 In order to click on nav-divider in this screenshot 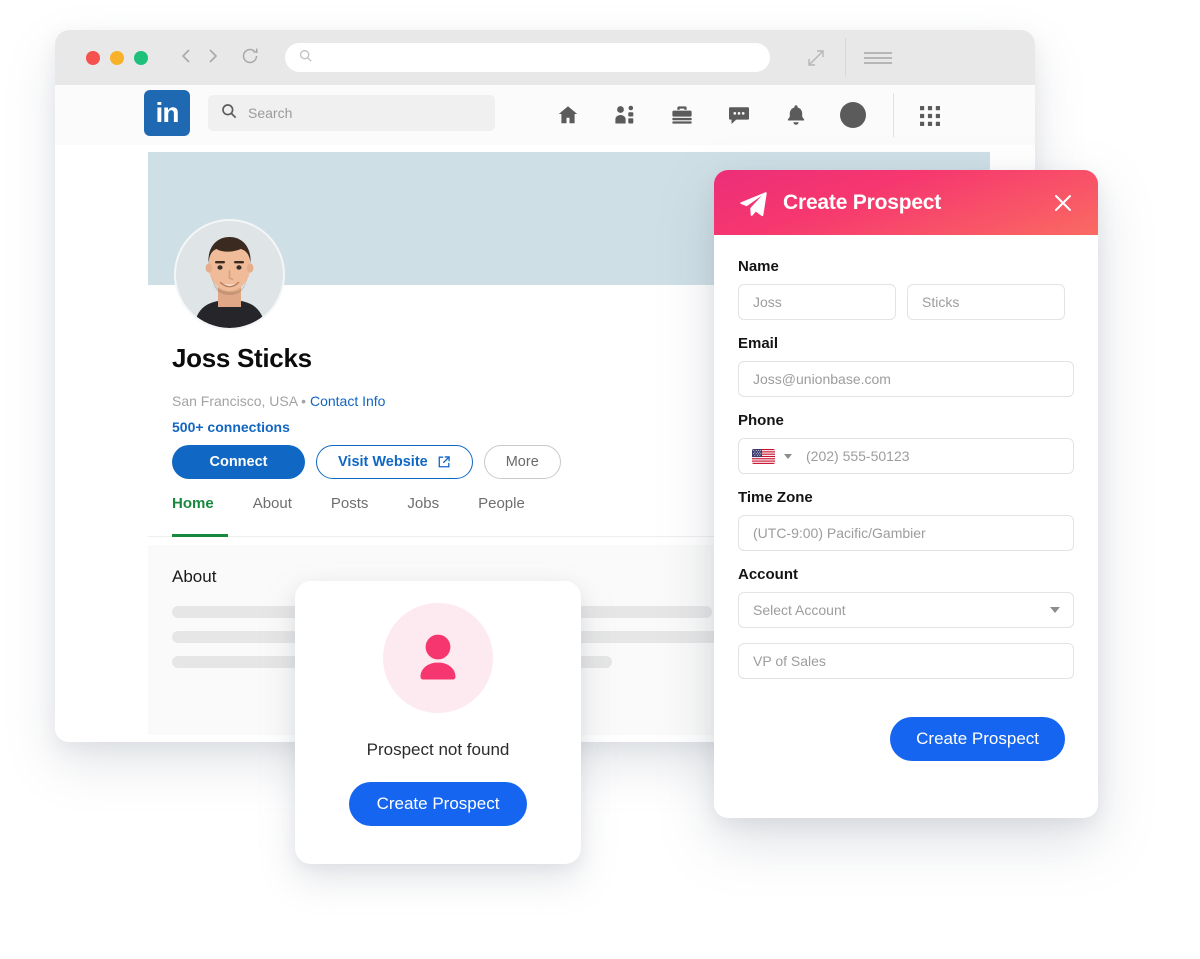, I will do `click(893, 115)`.